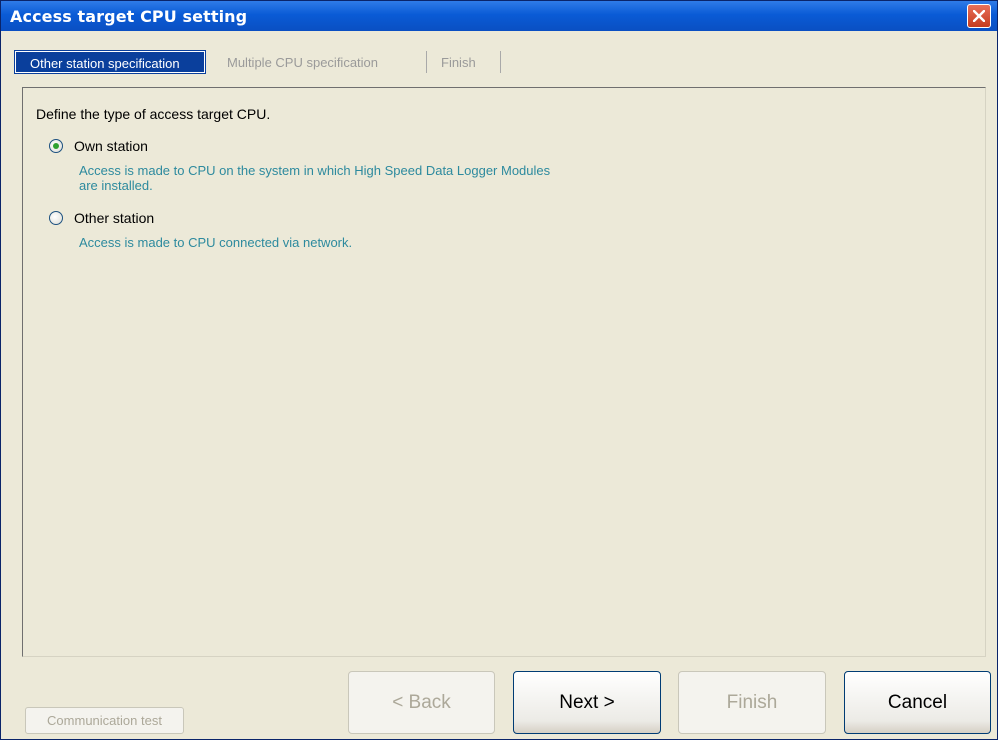 The width and height of the screenshot is (998, 740). I want to click on communication-test-button: Communication test, so click(104, 720).